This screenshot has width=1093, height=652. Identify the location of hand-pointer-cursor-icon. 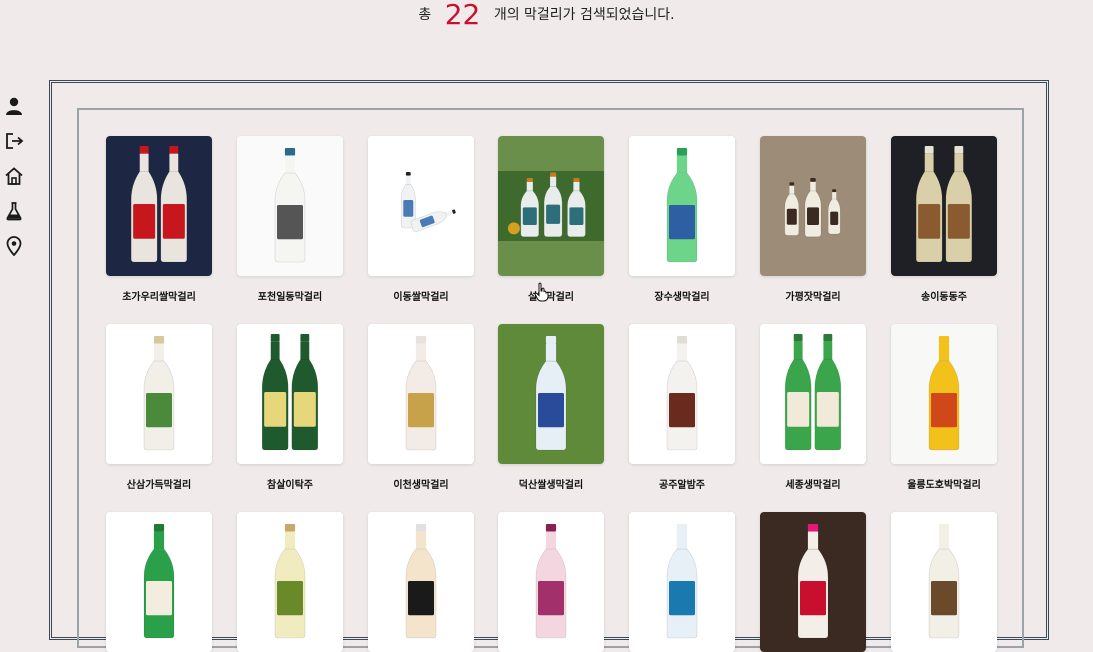
(541, 292).